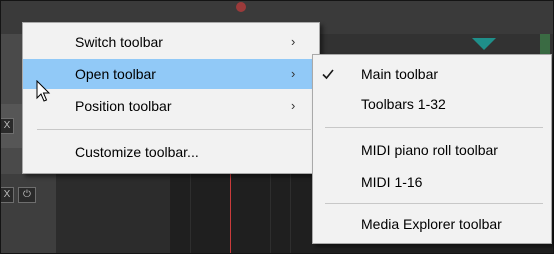  Describe the element at coordinates (43, 91) in the screenshot. I see `mouse-pointer-icon` at that location.